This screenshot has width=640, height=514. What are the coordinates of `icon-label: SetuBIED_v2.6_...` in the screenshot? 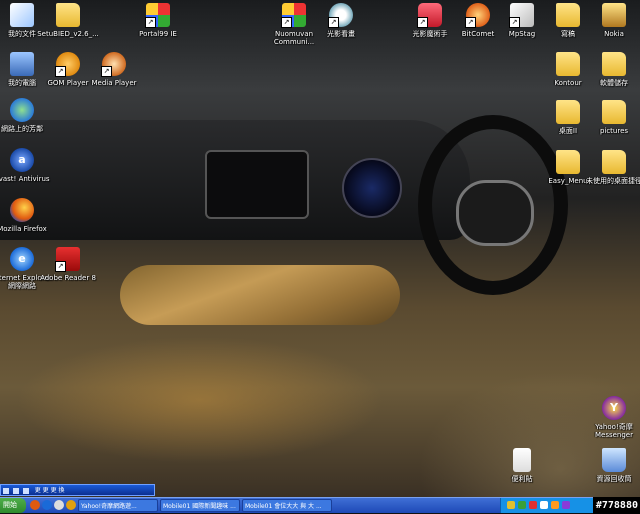 It's located at (68, 34).